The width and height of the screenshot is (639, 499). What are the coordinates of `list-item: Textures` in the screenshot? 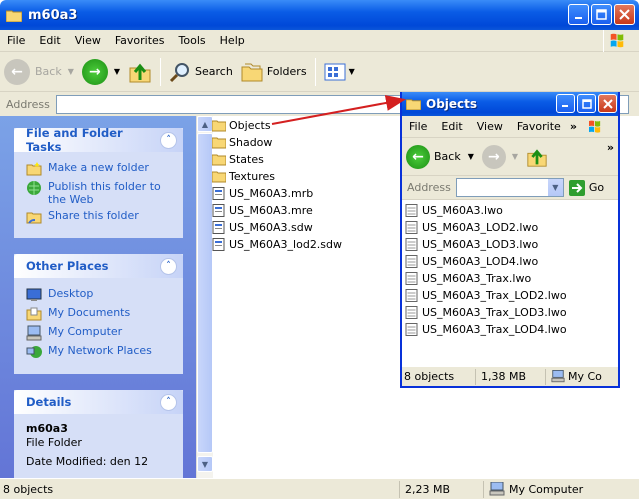 It's located at (277, 176).